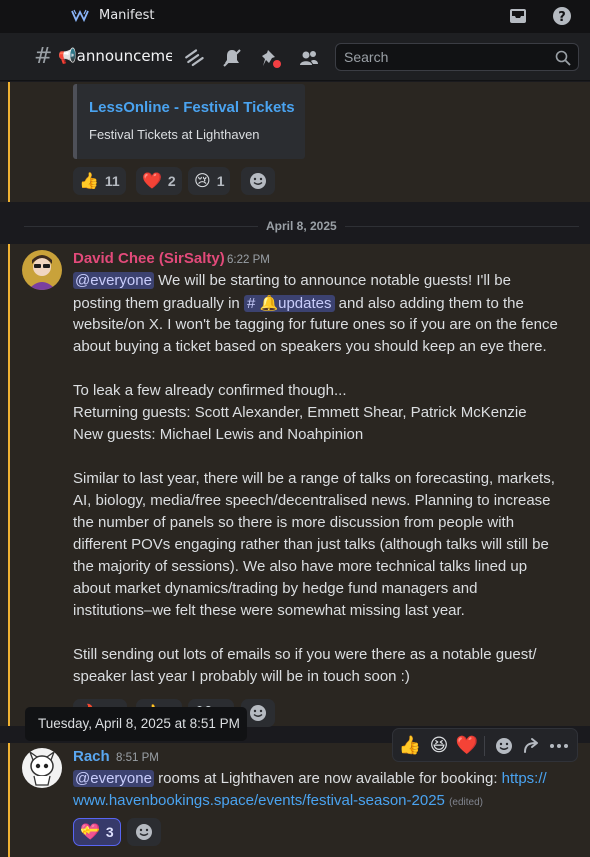 The height and width of the screenshot is (857, 590). I want to click on thumbs-up-icon: 👍, so click(89, 180).